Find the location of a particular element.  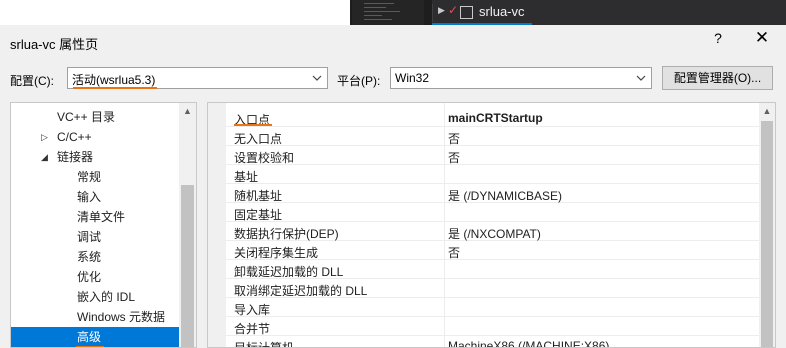

prop-row-target-machine: 目标计算机 MachineX86 (/MACHINE:X86) is located at coordinates (492, 342).